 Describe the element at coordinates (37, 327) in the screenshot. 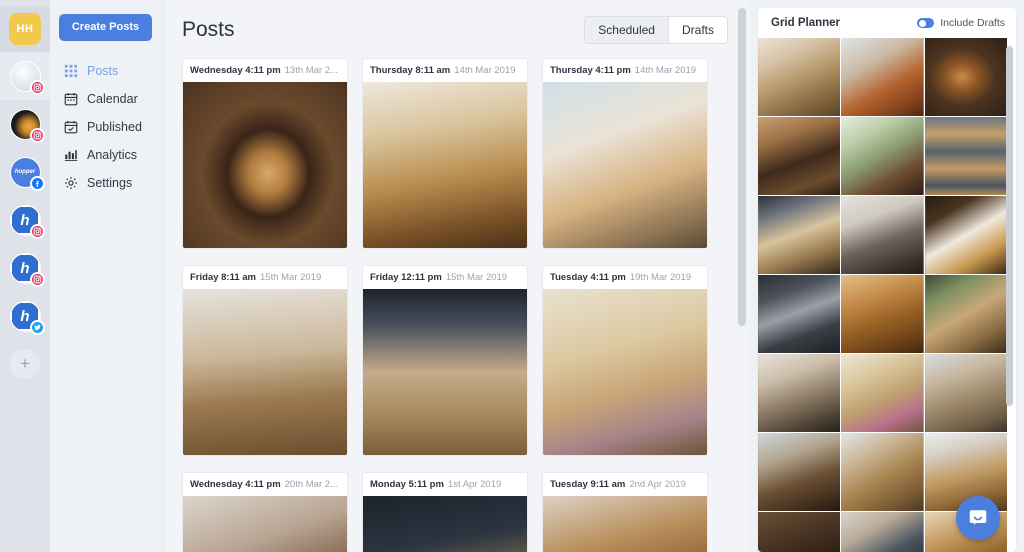

I see `twitter-badge-icon` at that location.